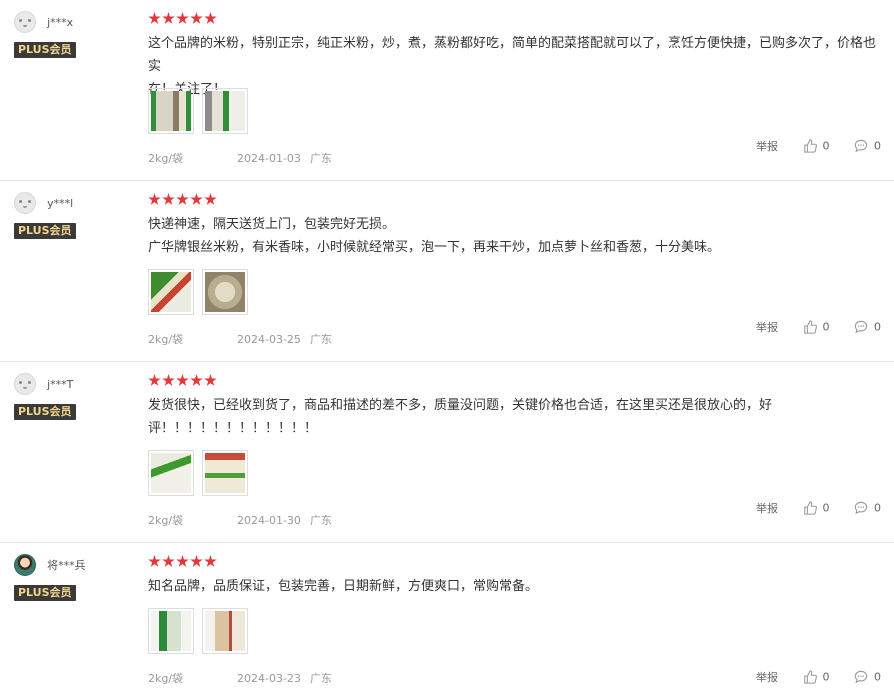 The width and height of the screenshot is (894, 700). I want to click on username: j***x, so click(60, 22).